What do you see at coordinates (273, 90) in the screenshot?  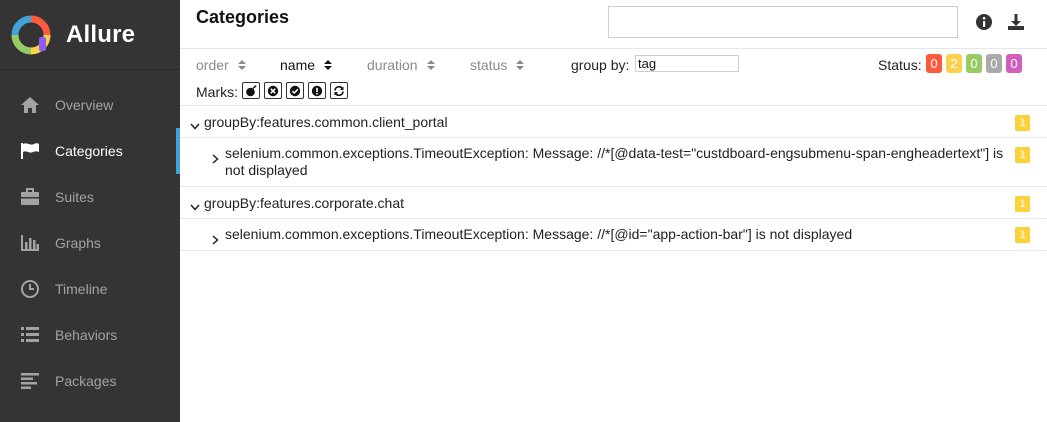 I see `new-failed-icon` at bounding box center [273, 90].